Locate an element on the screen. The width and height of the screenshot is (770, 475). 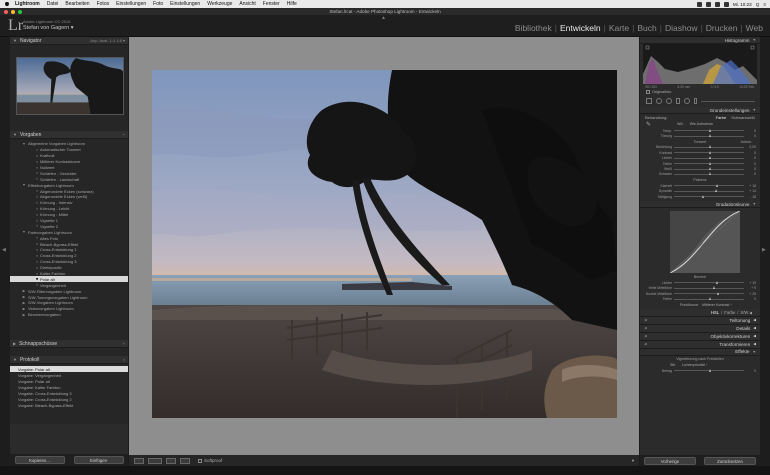
treatment-bw-option: Schwarzweiß is located at coordinates (743, 117).